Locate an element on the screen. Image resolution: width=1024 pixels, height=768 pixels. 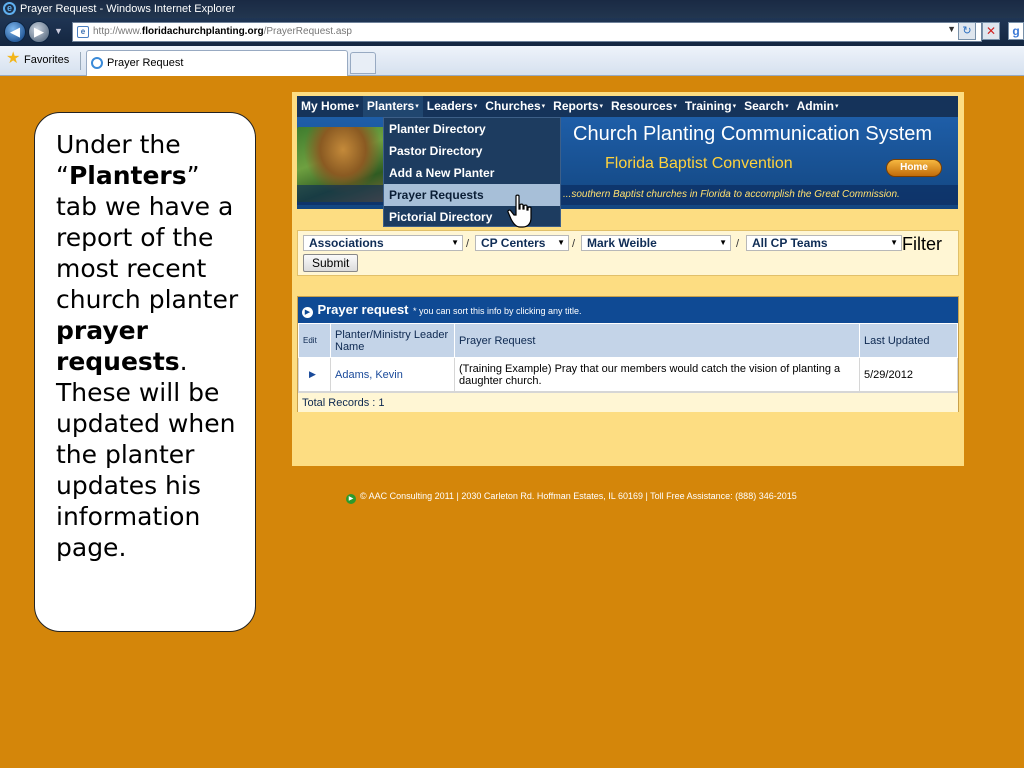
back-button: ◀ is located at coordinates (15, 32).